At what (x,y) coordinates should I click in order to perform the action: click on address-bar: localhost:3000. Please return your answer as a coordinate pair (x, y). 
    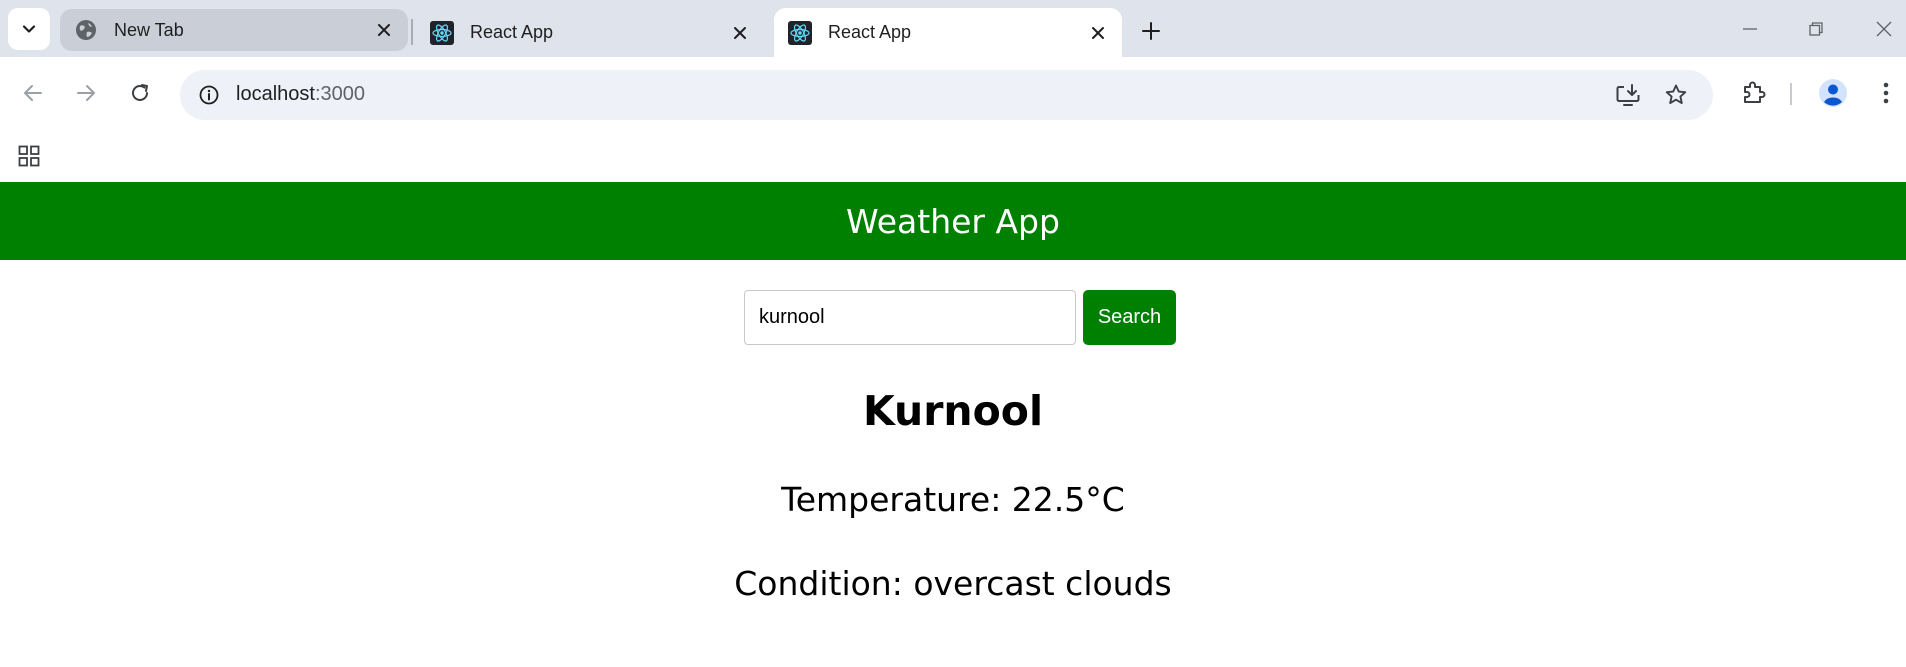
    Looking at the image, I should click on (946, 95).